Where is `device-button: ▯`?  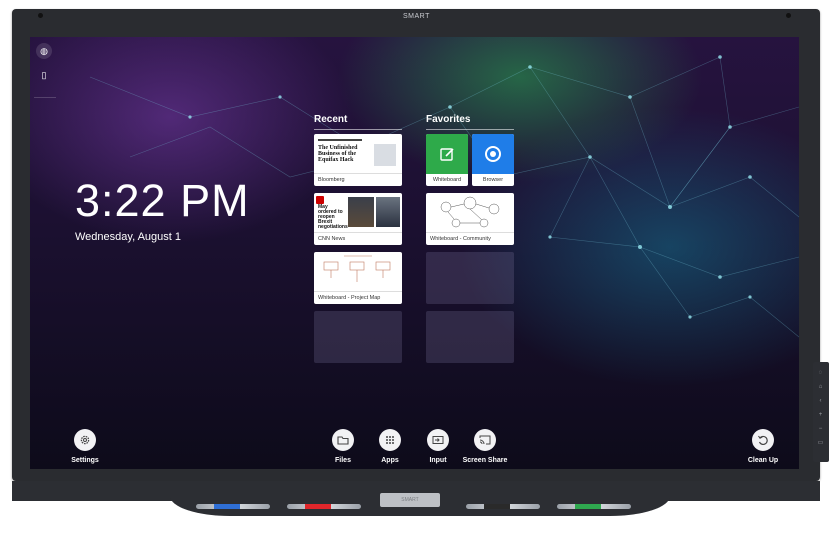 device-button: ▯ is located at coordinates (44, 75).